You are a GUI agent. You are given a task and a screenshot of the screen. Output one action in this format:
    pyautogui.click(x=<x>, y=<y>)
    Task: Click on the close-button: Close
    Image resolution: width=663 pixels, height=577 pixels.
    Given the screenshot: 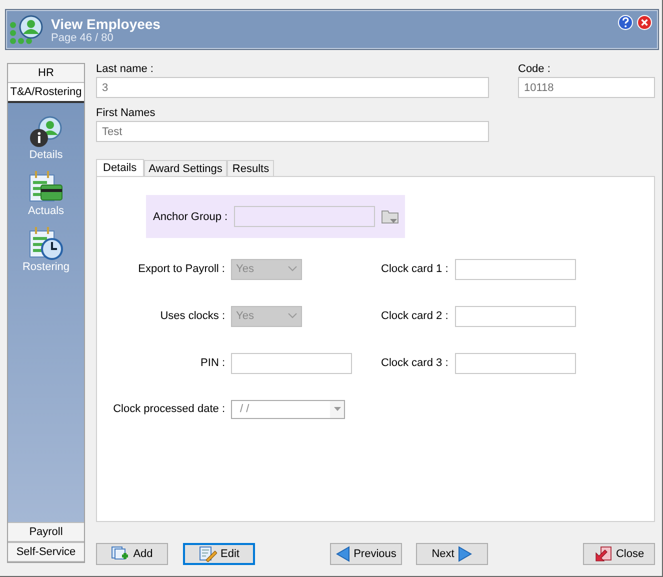 What is the action you would take?
    pyautogui.click(x=619, y=554)
    